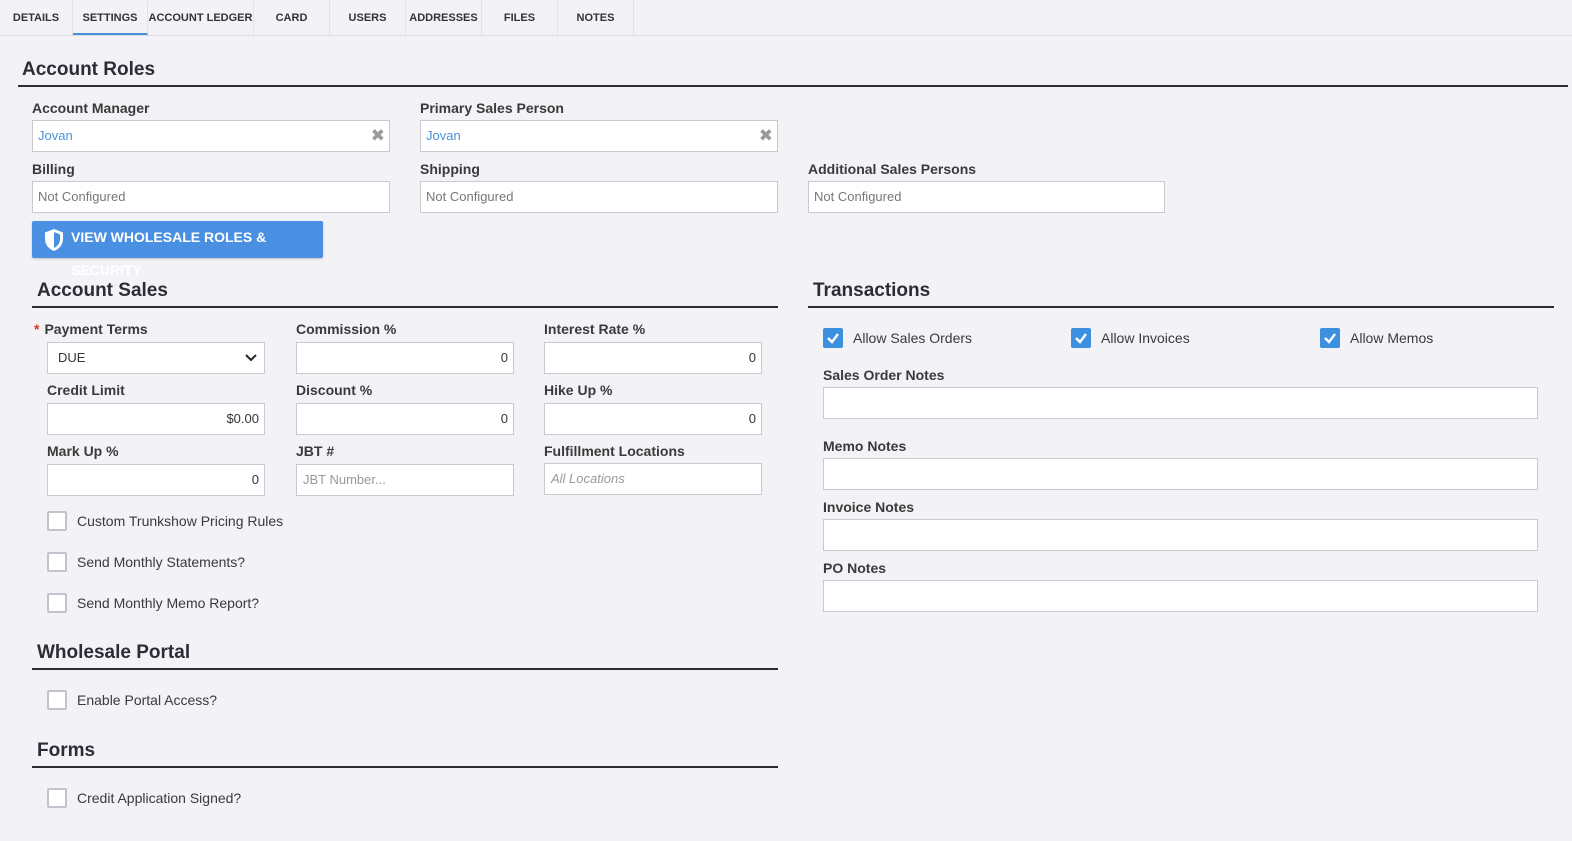  I want to click on allow-sales-orders-label: Allow Sales Orders, so click(913, 338).